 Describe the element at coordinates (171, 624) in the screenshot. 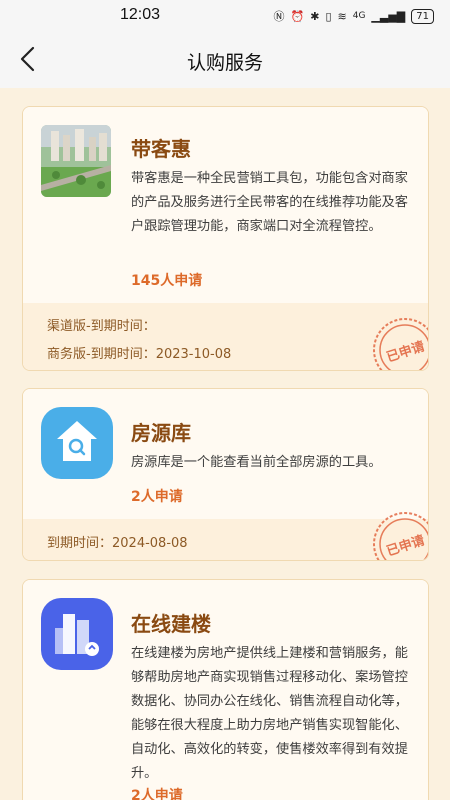

I see `card-title: 在线建楼` at that location.